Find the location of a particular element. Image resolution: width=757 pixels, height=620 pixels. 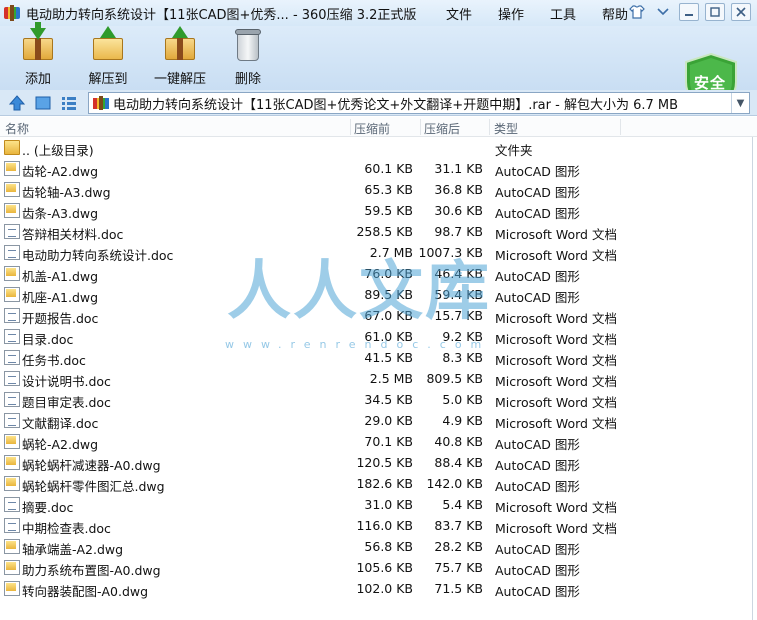

column-compressed: 压缩后 is located at coordinates (442, 128).